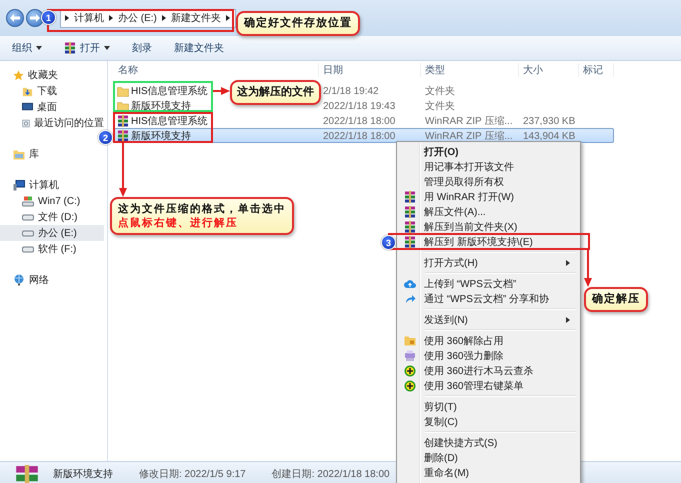 The image size is (681, 483). Describe the element at coordinates (275, 92) in the screenshot. I see `callout-text: 这为解压的文件` at that location.